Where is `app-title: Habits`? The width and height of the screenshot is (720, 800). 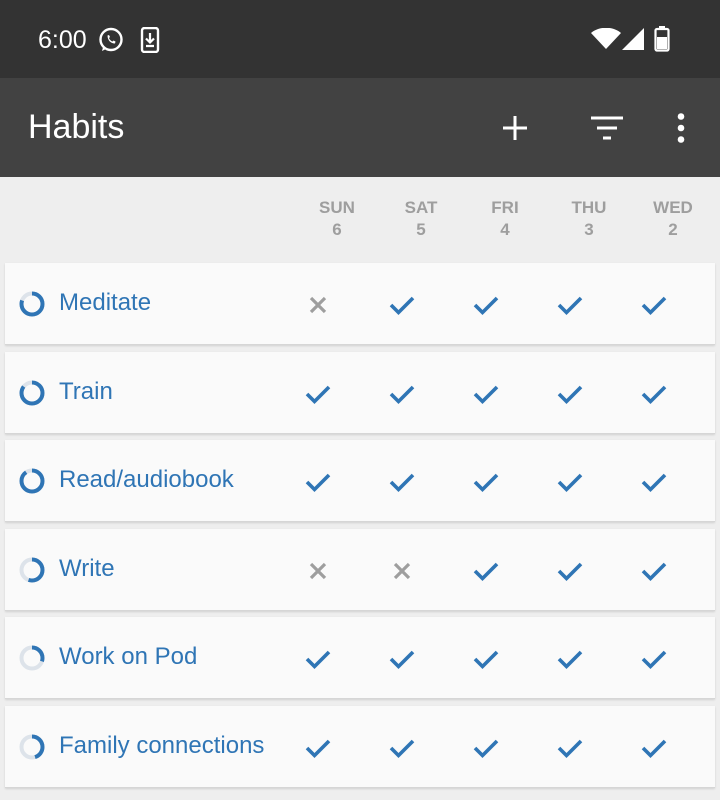
app-title: Habits is located at coordinates (76, 127).